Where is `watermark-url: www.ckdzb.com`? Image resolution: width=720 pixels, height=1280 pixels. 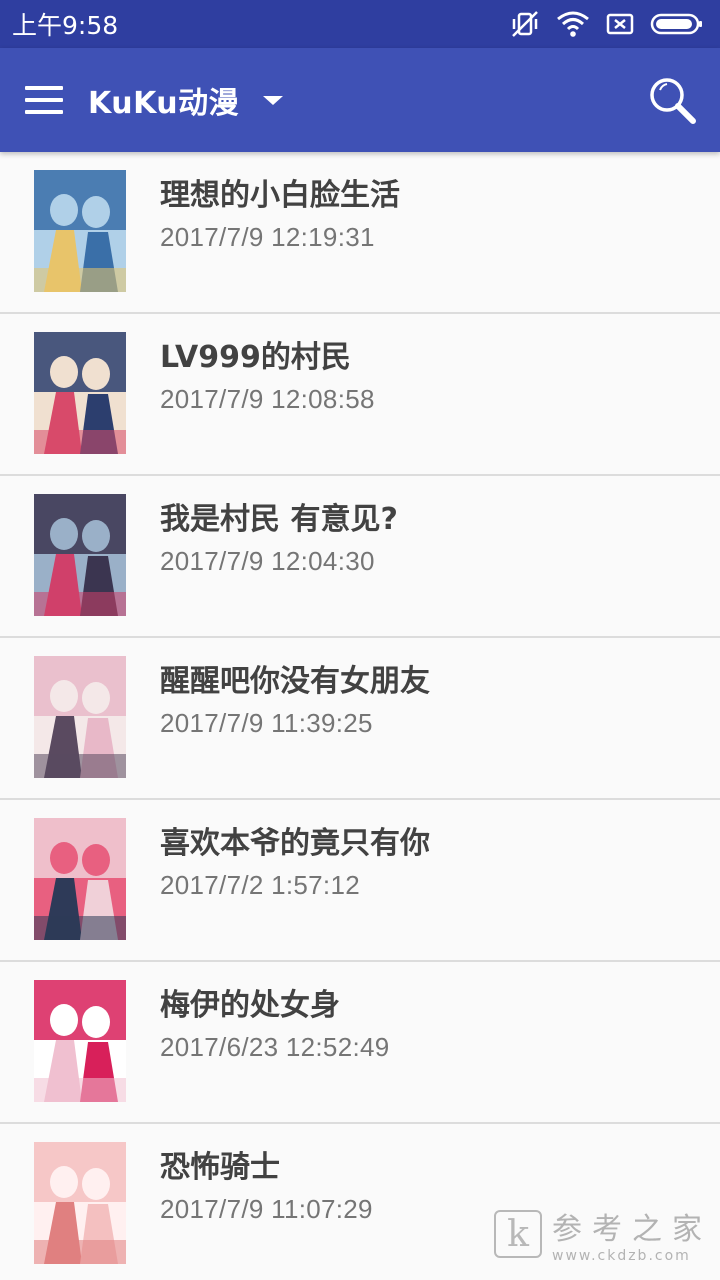 watermark-url: www.ckdzb.com is located at coordinates (621, 1256).